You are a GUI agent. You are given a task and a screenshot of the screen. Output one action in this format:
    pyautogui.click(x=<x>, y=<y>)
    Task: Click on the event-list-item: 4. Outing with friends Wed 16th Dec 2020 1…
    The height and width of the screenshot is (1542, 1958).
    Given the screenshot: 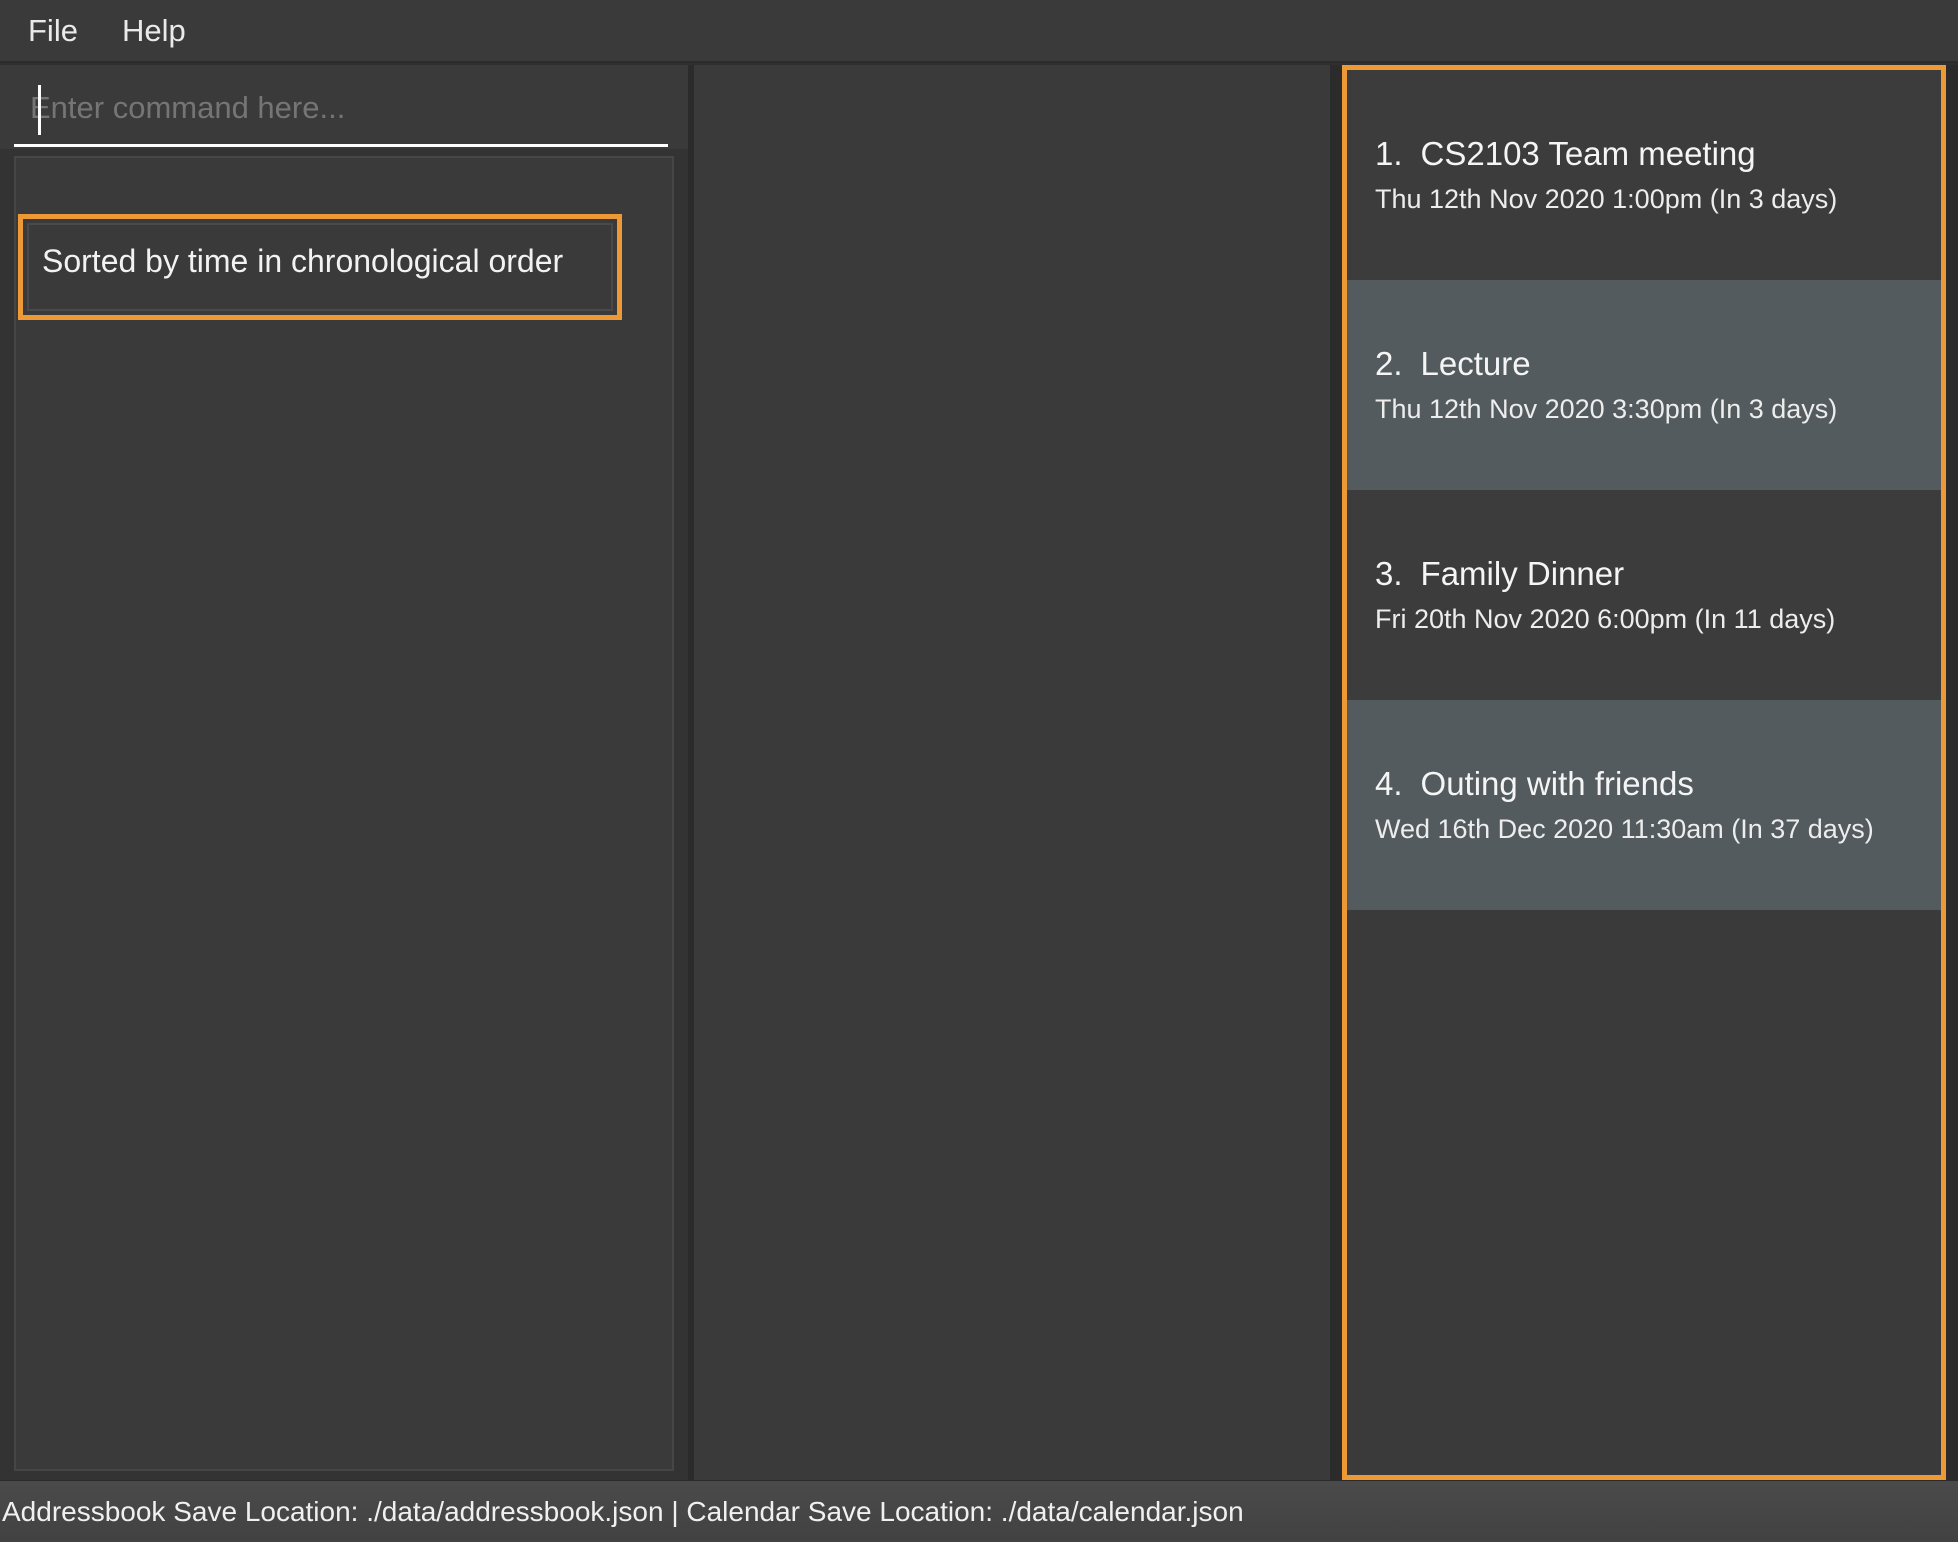 What is the action you would take?
    pyautogui.click(x=1644, y=805)
    